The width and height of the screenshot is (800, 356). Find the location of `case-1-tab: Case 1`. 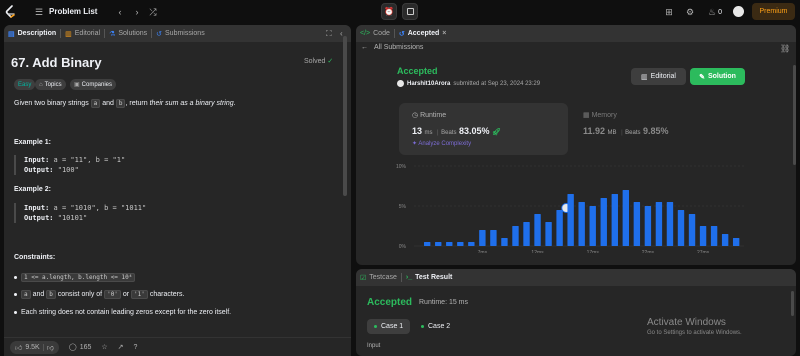

case-1-tab: Case 1 is located at coordinates (389, 326).